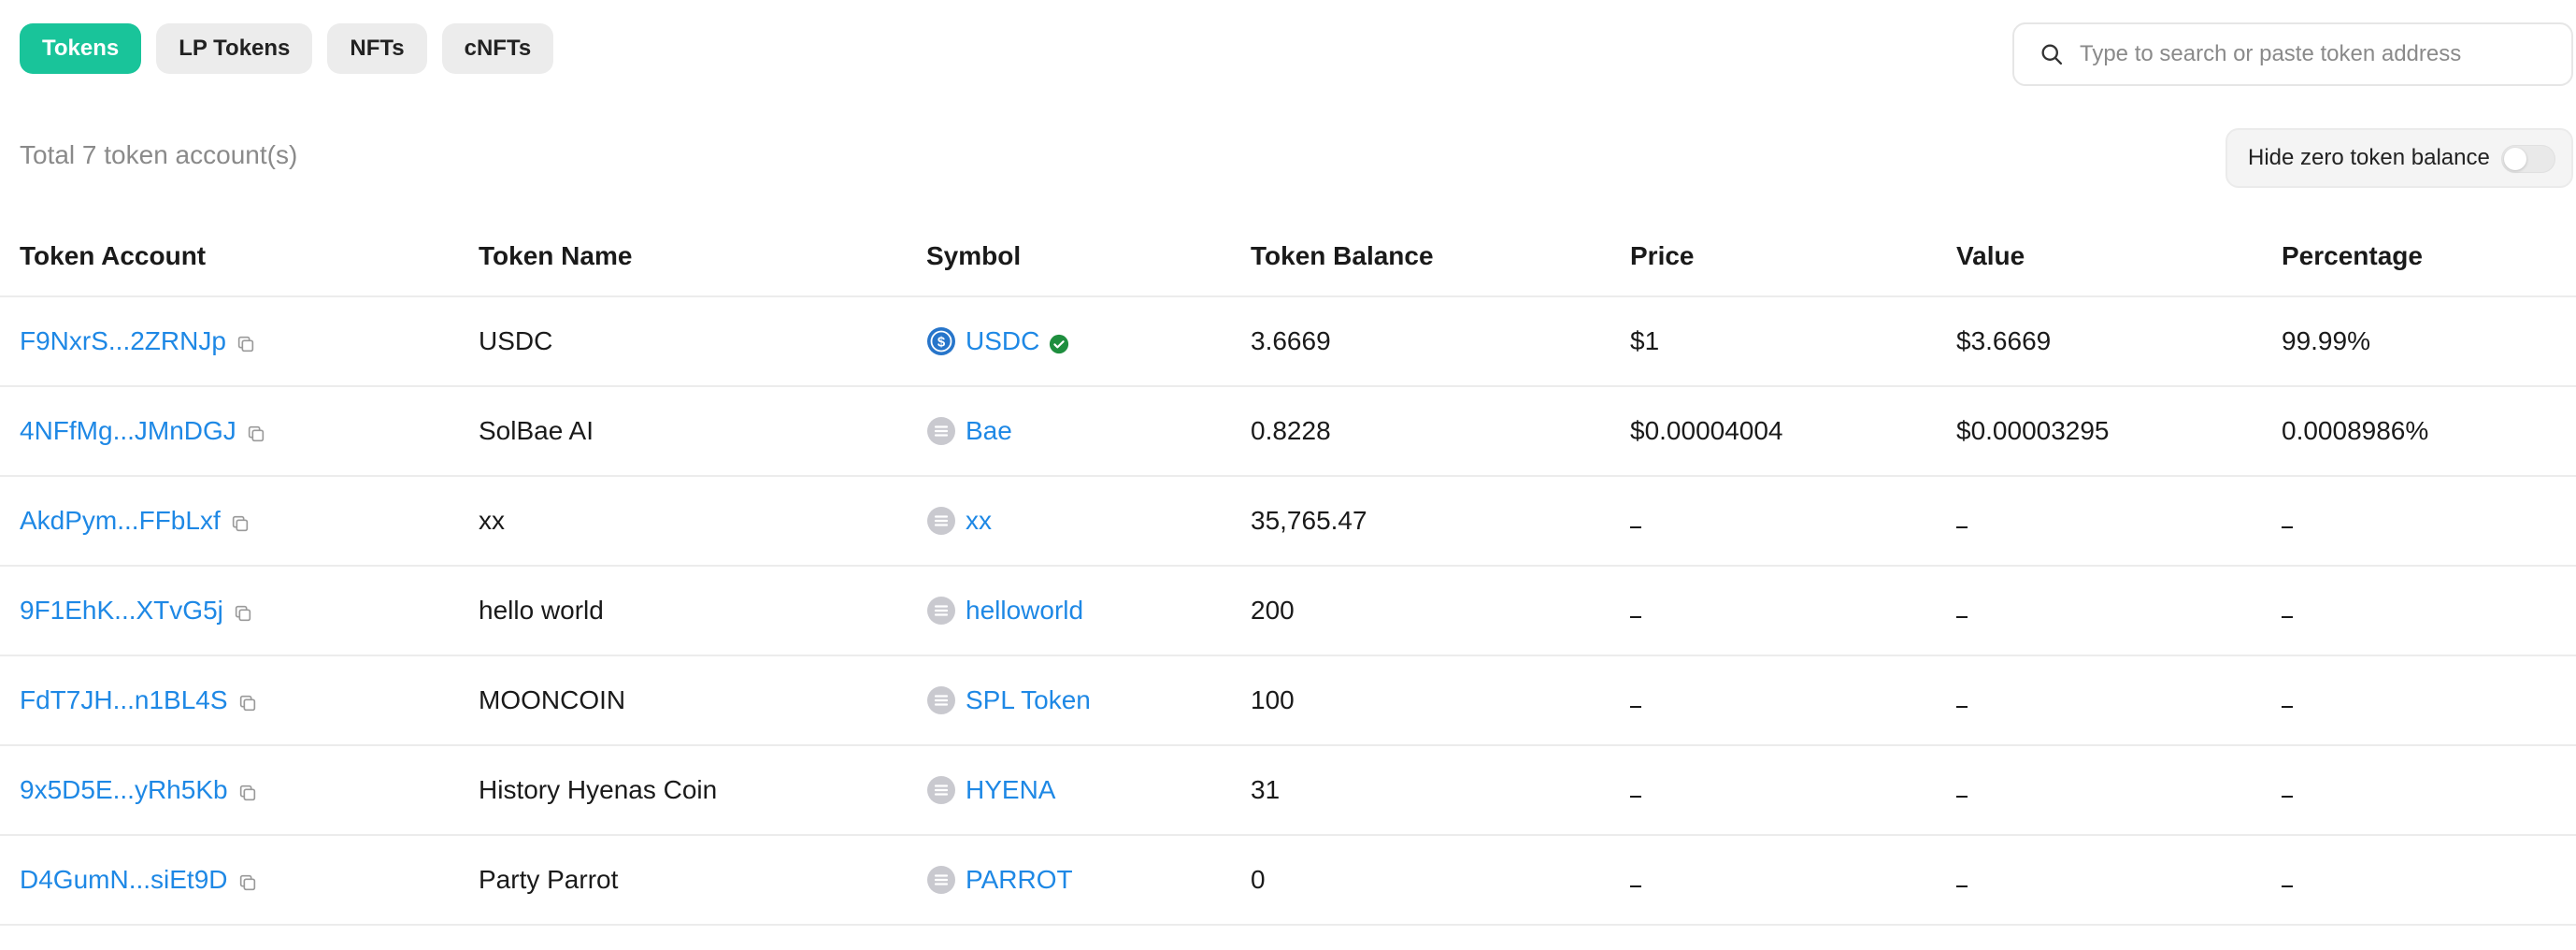  What do you see at coordinates (1024, 611) in the screenshot?
I see `token-symbol-link: helloworld` at bounding box center [1024, 611].